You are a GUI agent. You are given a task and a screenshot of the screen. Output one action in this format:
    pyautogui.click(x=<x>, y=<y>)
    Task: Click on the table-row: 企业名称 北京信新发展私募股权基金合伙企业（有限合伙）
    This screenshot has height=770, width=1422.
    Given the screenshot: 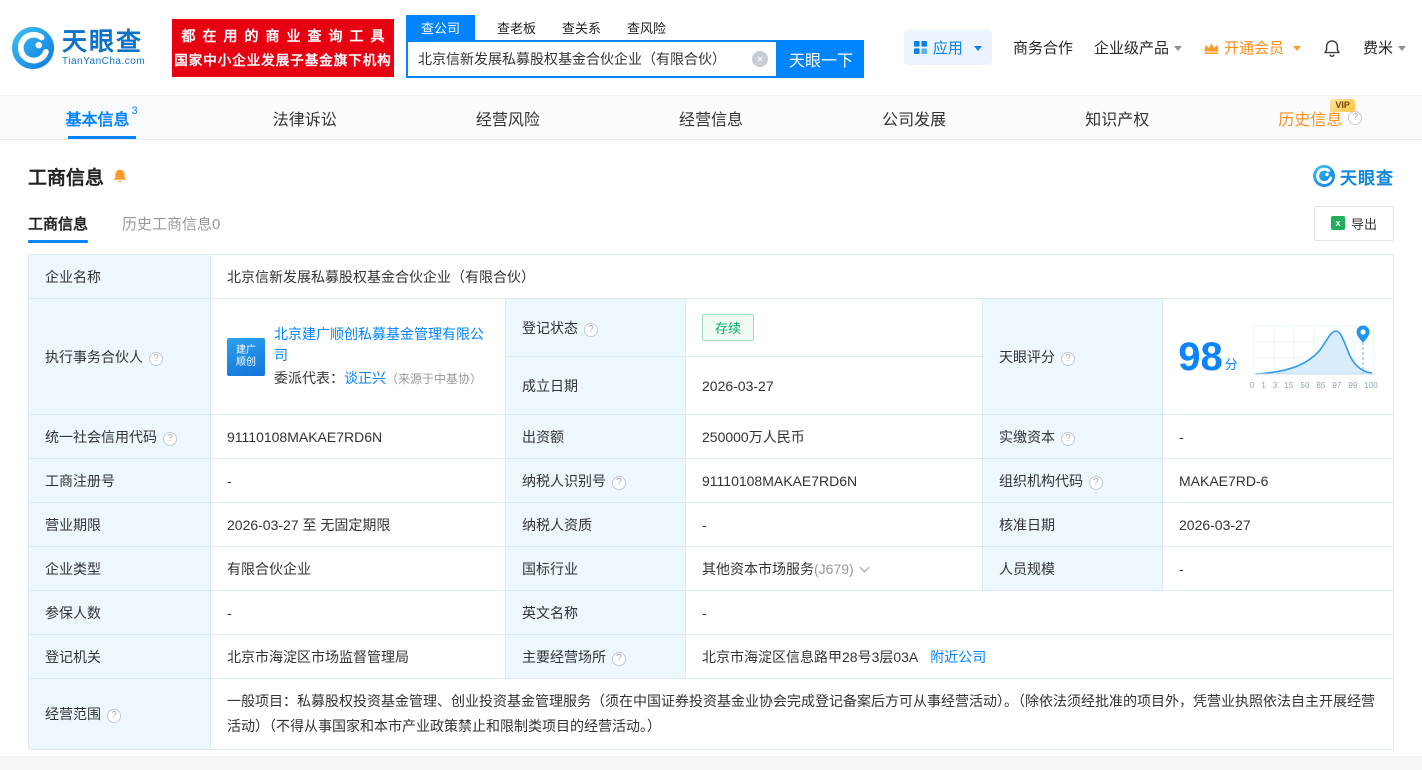 What is the action you would take?
    pyautogui.click(x=711, y=276)
    